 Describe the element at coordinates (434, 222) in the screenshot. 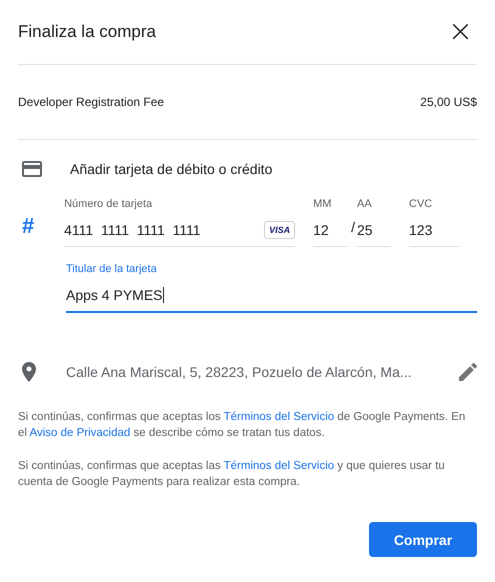

I see `cvc-field: CVC 123` at that location.